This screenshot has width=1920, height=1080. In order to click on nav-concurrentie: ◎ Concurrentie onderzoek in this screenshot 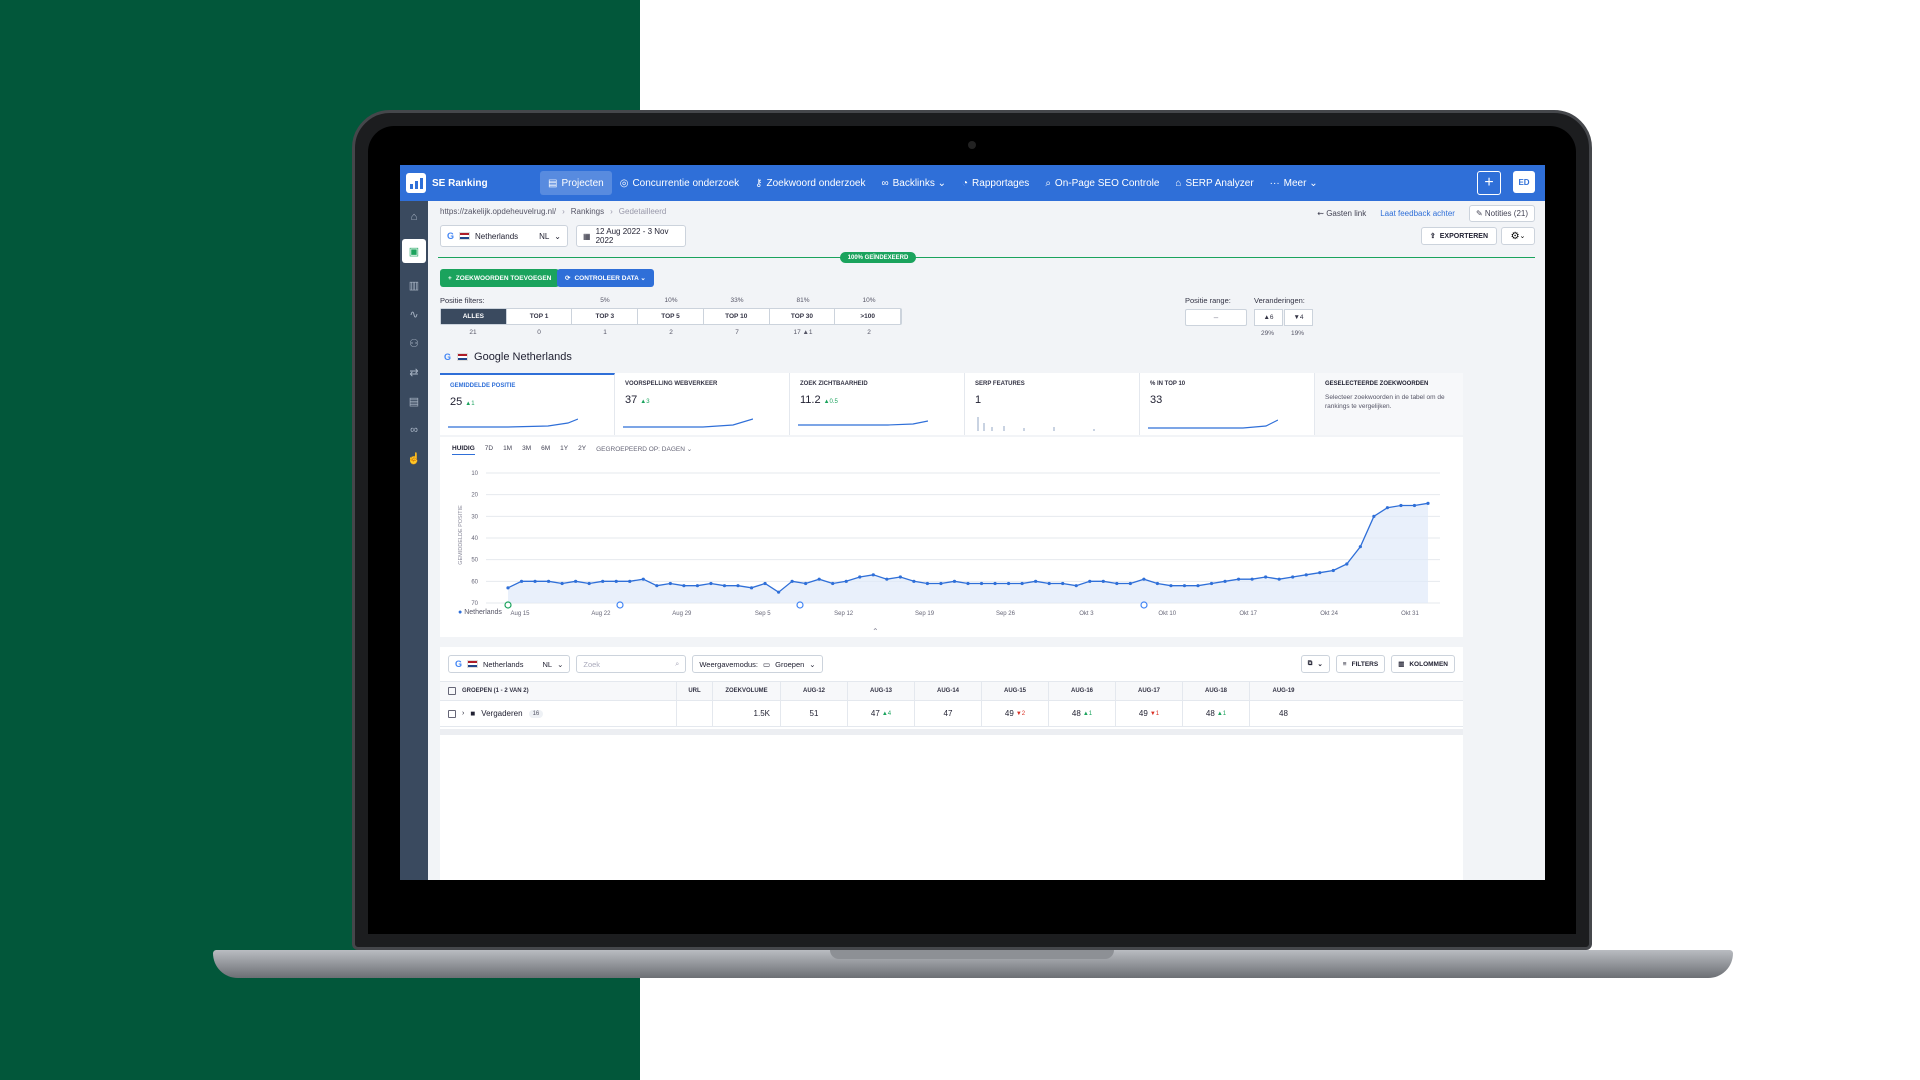, I will do `click(679, 183)`.